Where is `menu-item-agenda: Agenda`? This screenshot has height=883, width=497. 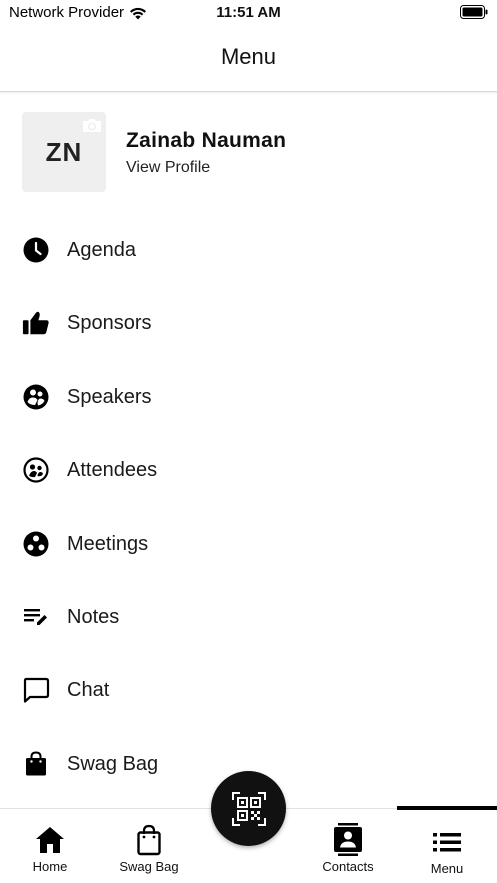 menu-item-agenda: Agenda is located at coordinates (249, 250).